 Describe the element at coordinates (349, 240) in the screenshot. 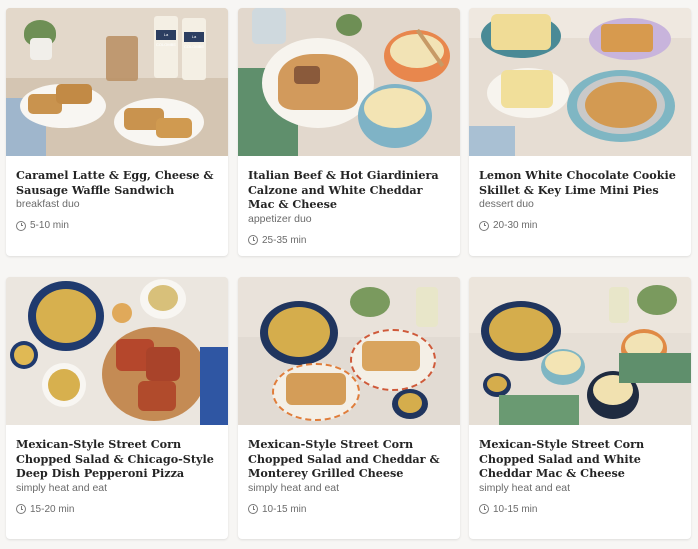

I see `prep-time: 25-35 min` at that location.